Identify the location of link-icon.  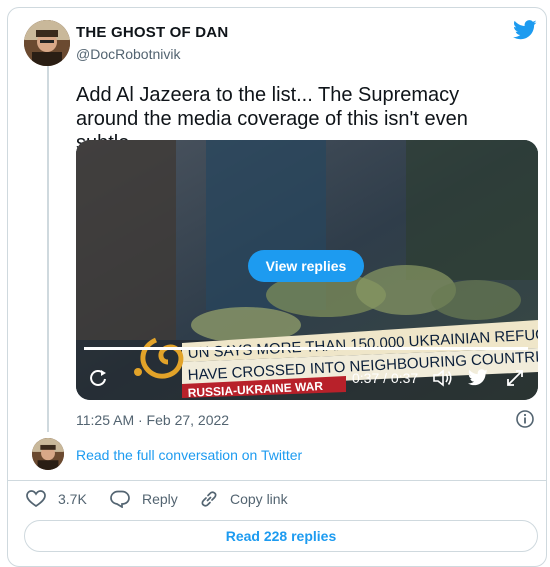
(209, 499).